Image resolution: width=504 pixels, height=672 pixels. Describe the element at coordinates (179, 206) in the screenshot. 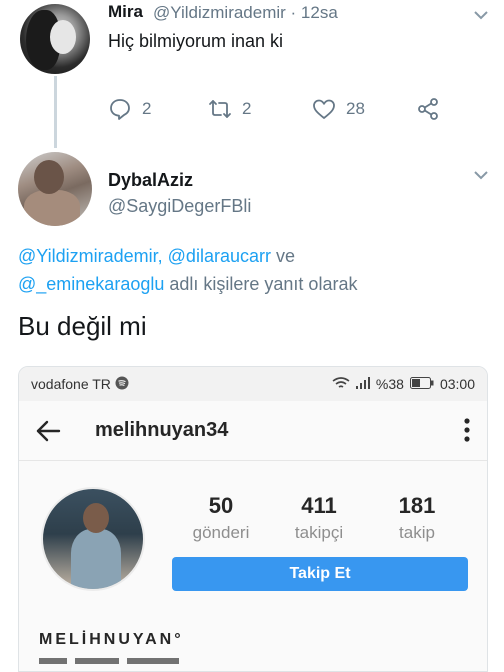

I see `tweet2-handle: @SaygiDegerFBli` at that location.